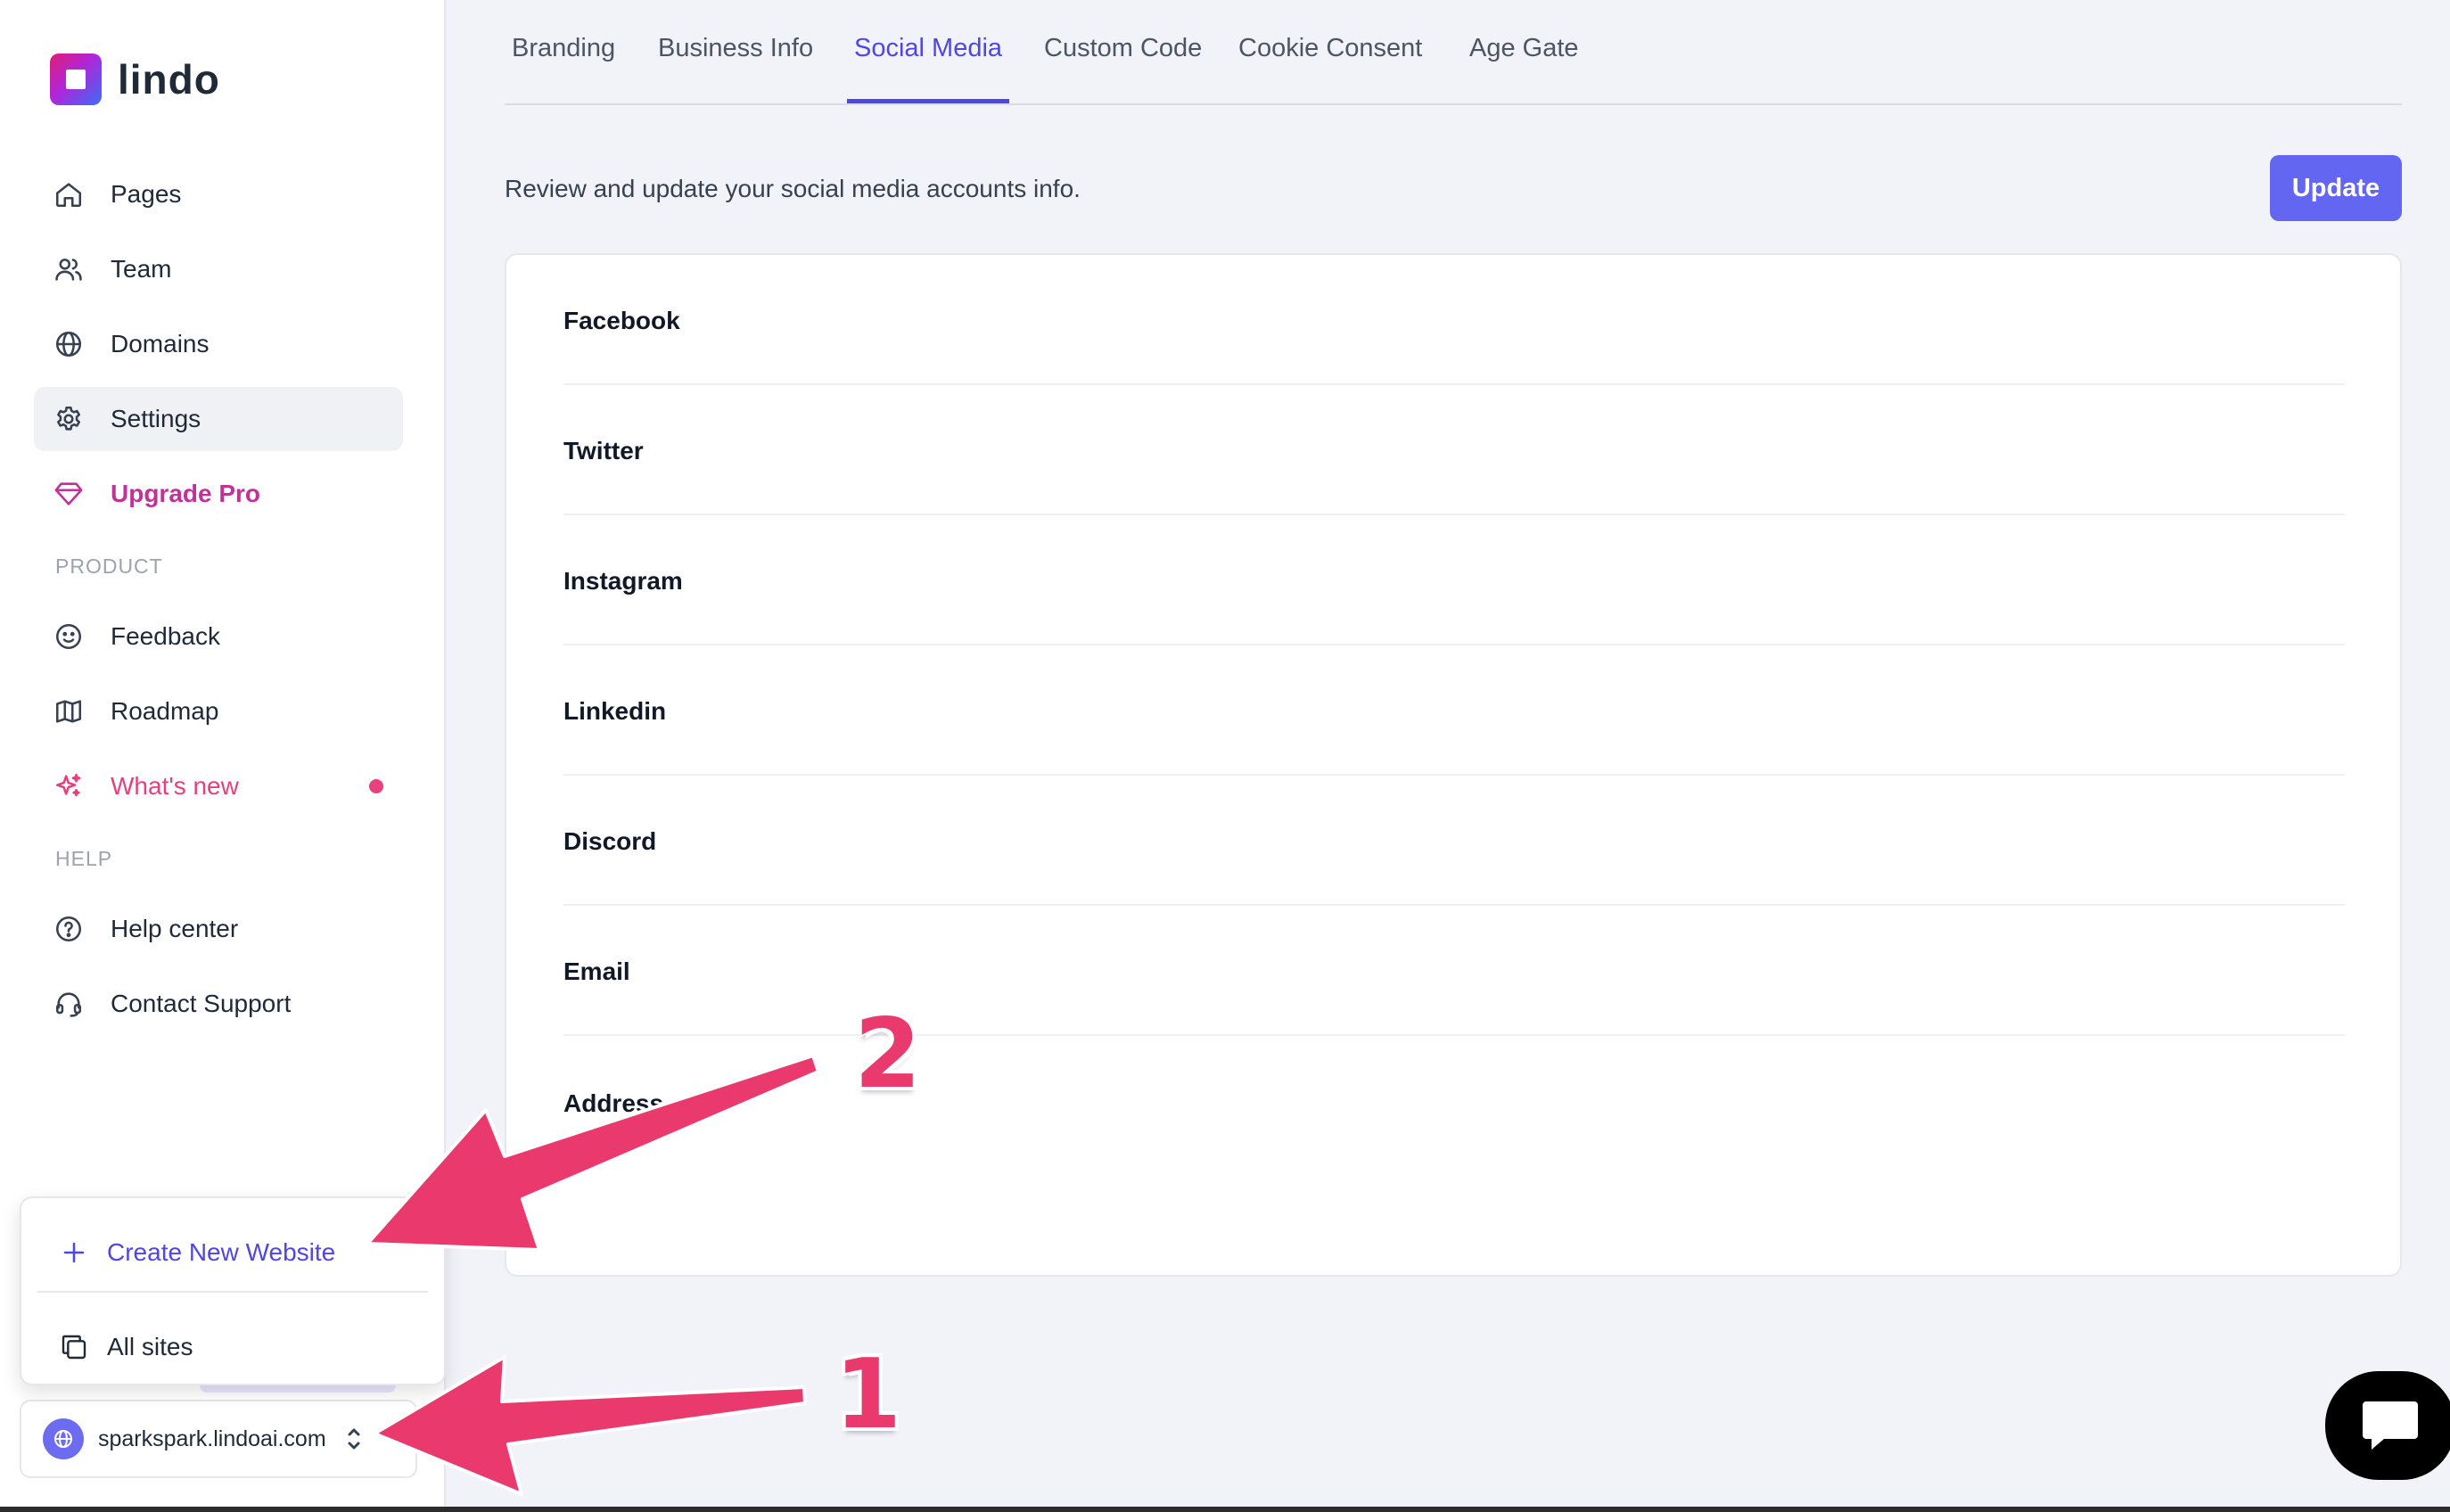 This screenshot has height=1512, width=2450. What do you see at coordinates (169, 79) in the screenshot?
I see `brand-name: lindo` at bounding box center [169, 79].